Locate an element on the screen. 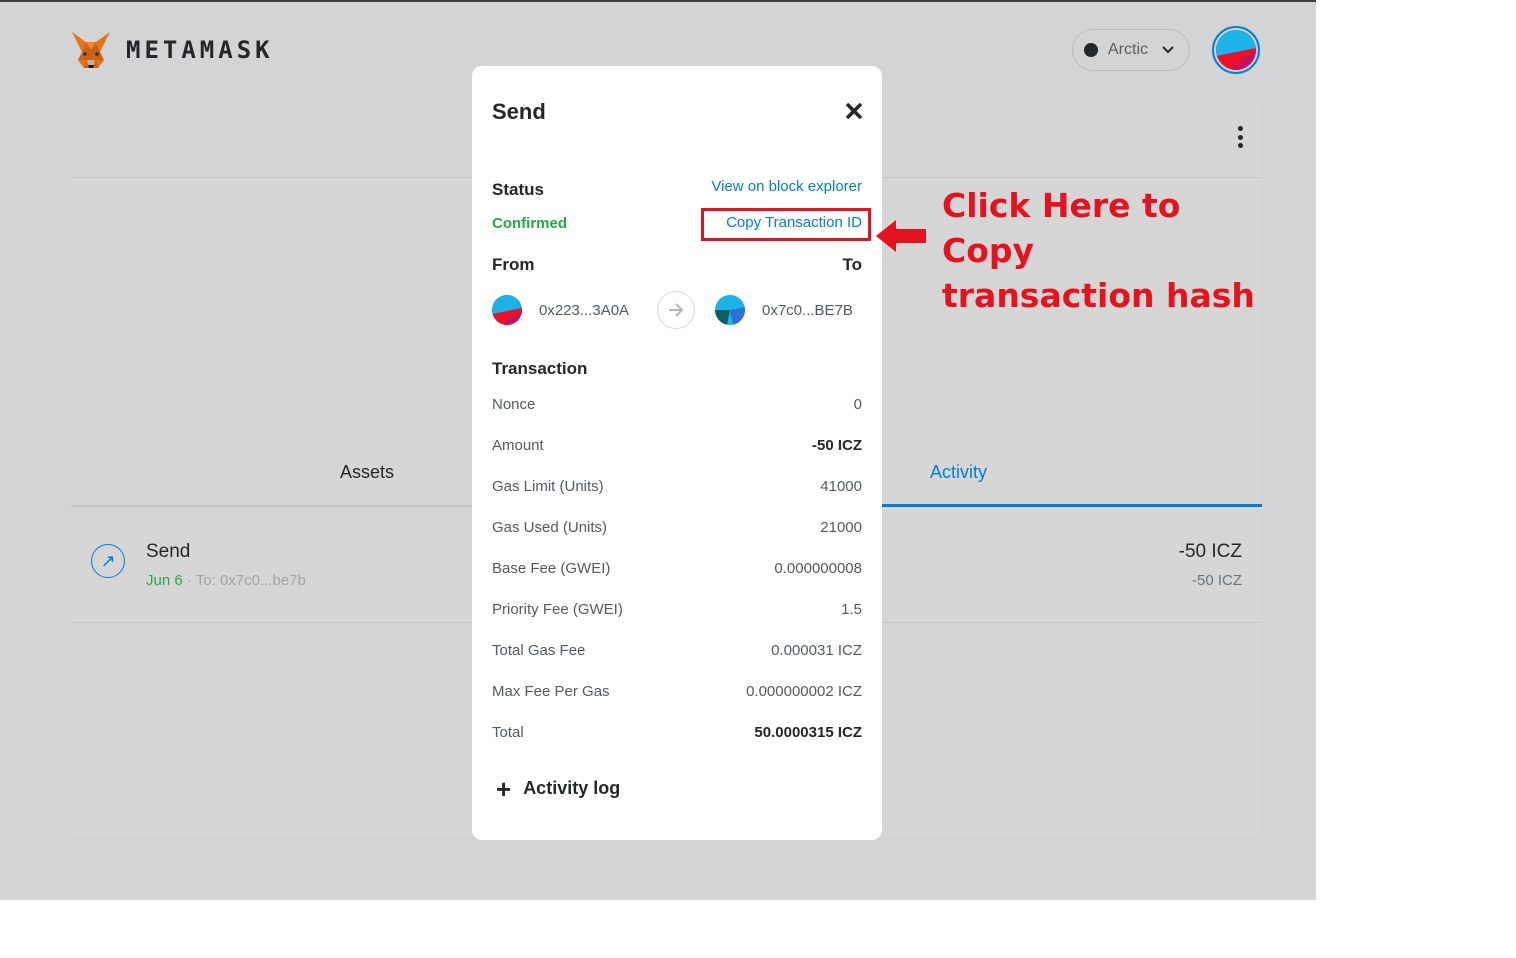 Image resolution: width=1516 pixels, height=958 pixels. account-avatar-icon is located at coordinates (1236, 50).